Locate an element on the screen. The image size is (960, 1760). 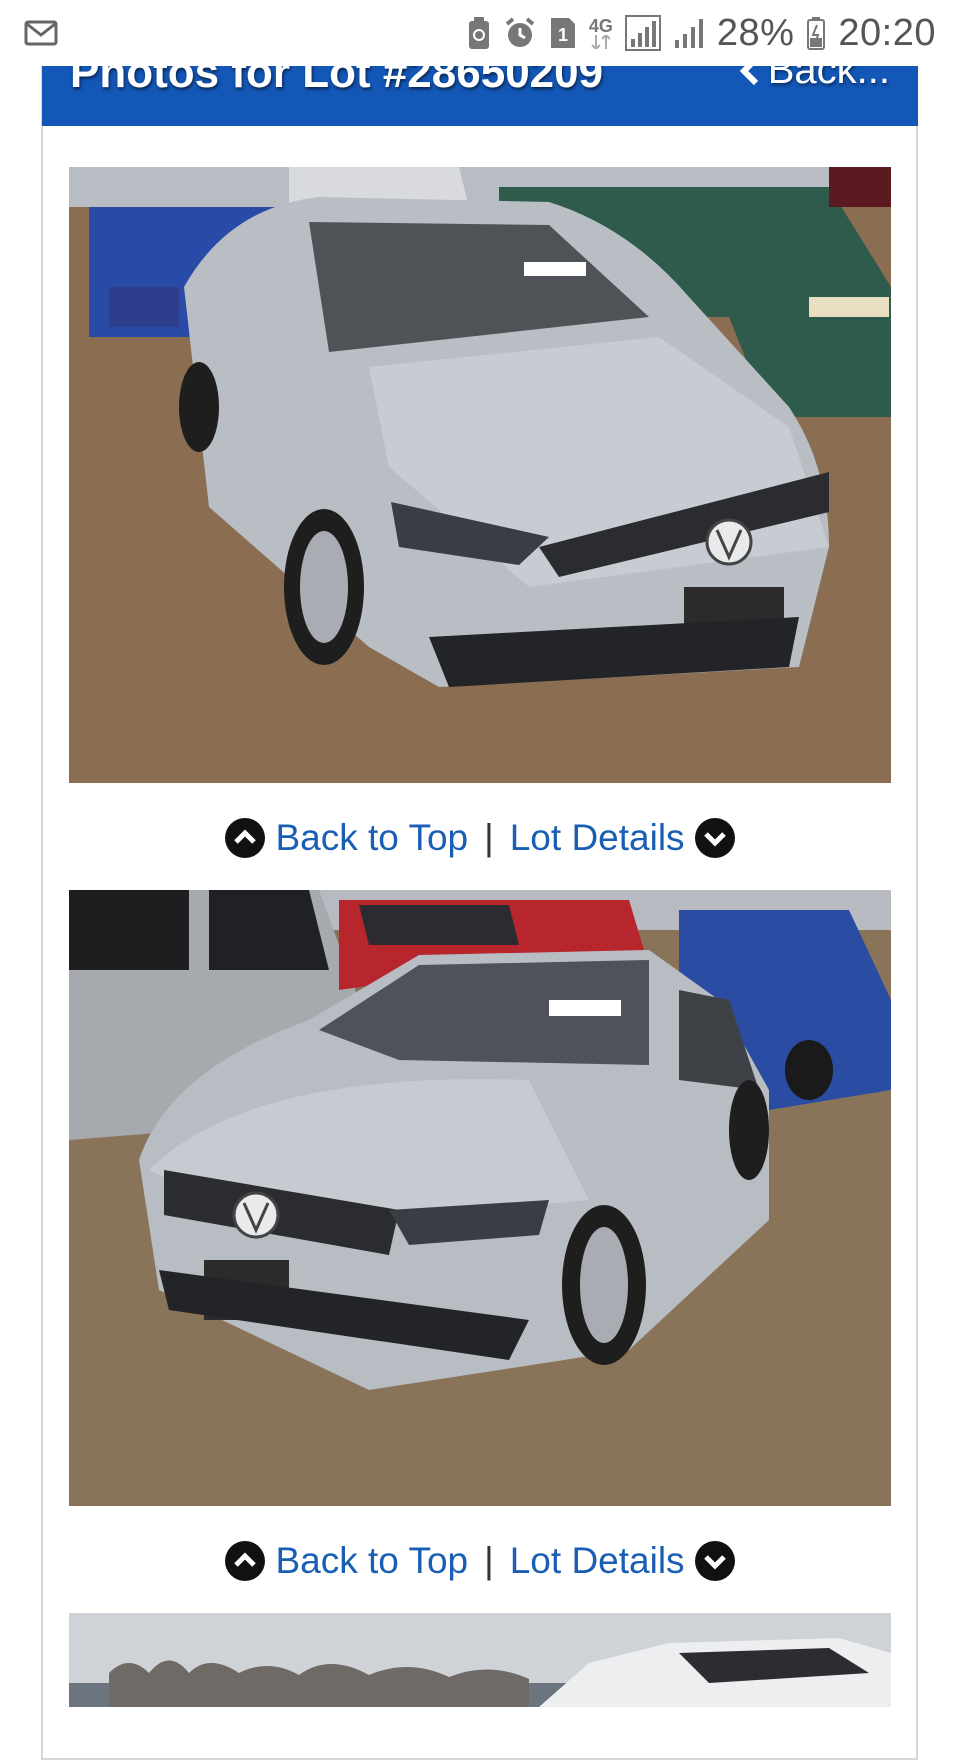
status-bar: 1 4G 28% 20:20 is located at coordinates (480, 33).